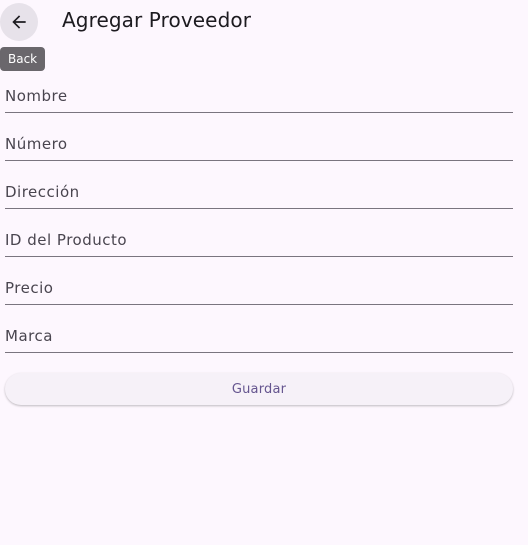 This screenshot has height=545, width=528. I want to click on brand-field, so click(259, 328).